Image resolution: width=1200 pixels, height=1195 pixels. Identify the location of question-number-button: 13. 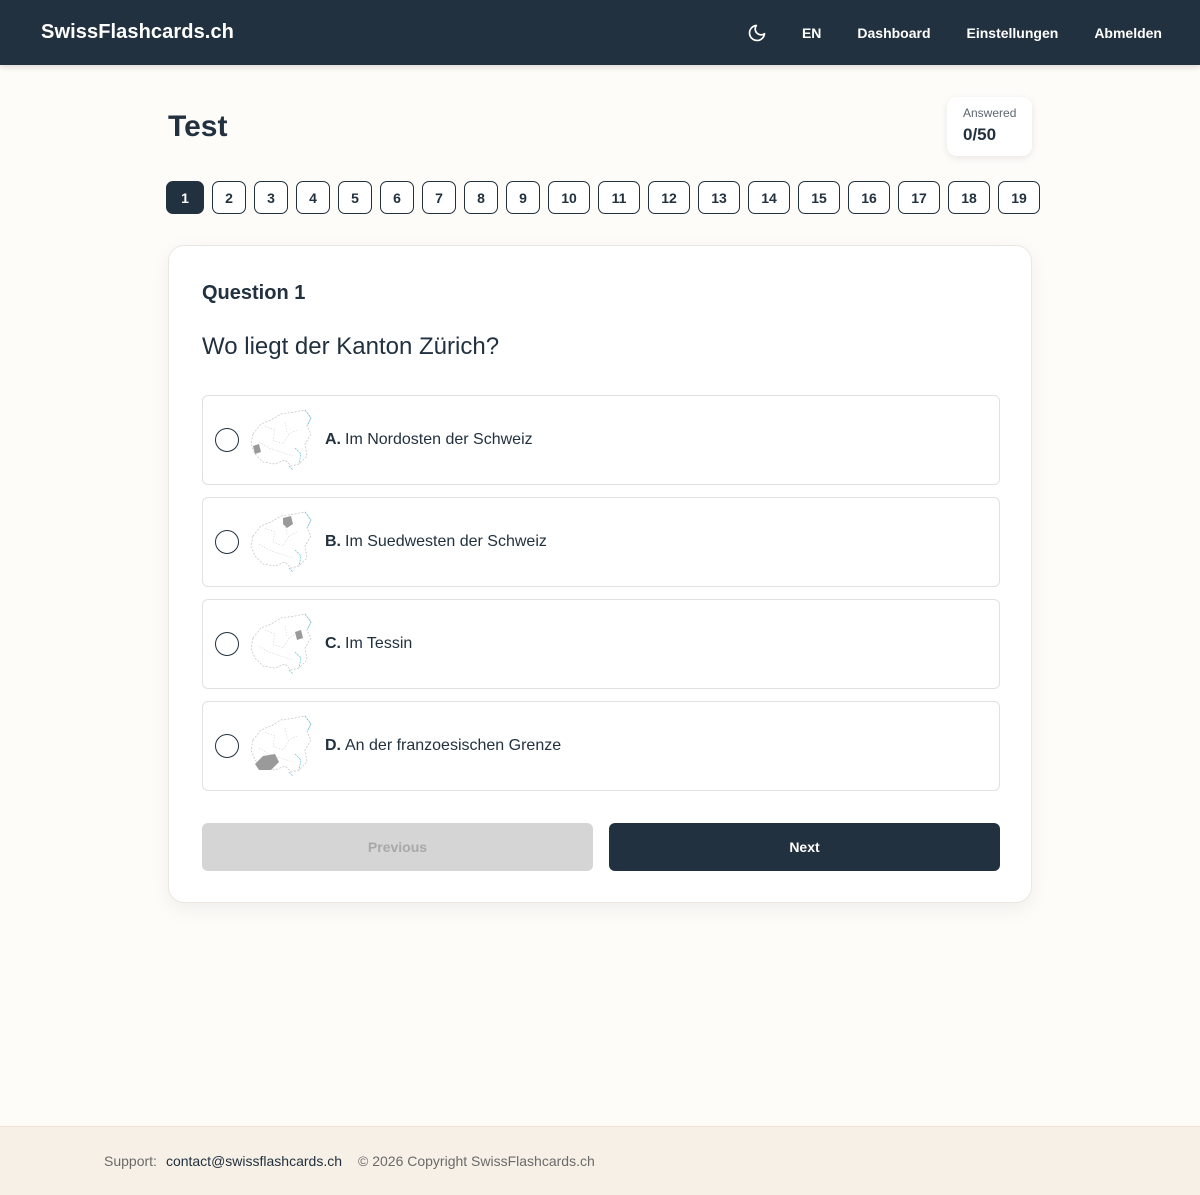
(719, 197).